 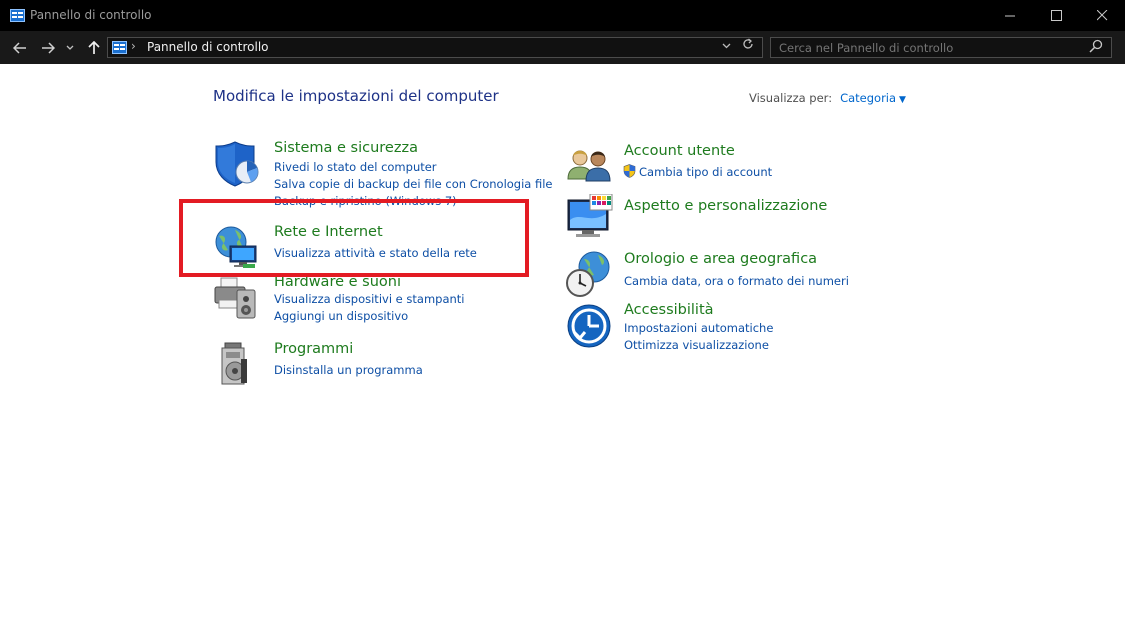 What do you see at coordinates (589, 326) in the screenshot?
I see `accessibility-icon` at bounding box center [589, 326].